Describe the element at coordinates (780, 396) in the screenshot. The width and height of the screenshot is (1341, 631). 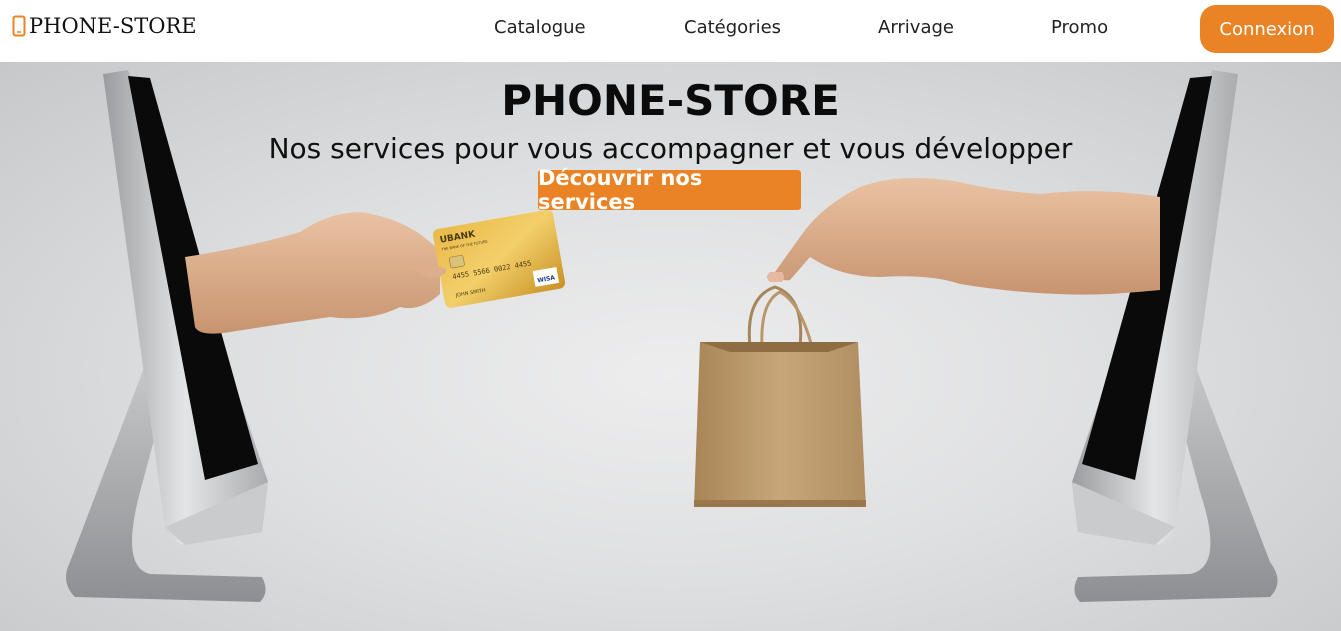
I see `shopping-bag-icon` at that location.